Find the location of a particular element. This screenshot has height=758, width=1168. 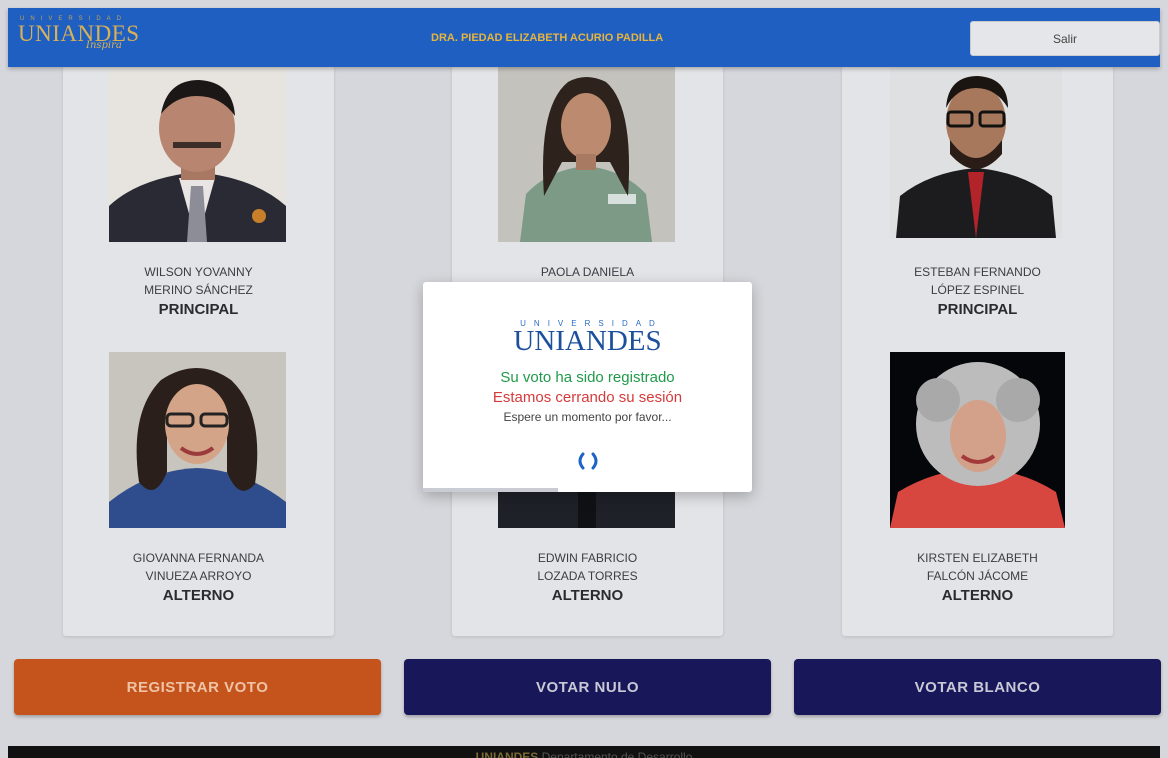

candidate-last-names: VINUEZA ARROYO is located at coordinates (198, 576).